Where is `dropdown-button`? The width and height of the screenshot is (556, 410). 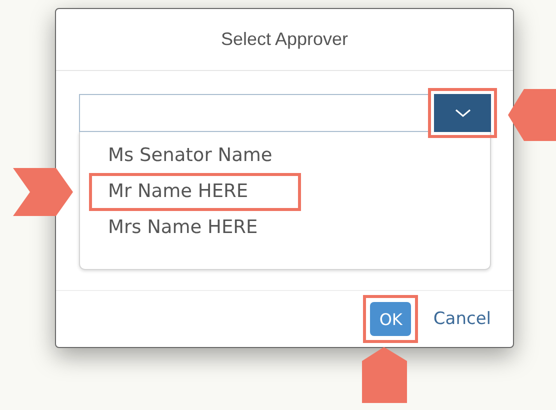 dropdown-button is located at coordinates (462, 113).